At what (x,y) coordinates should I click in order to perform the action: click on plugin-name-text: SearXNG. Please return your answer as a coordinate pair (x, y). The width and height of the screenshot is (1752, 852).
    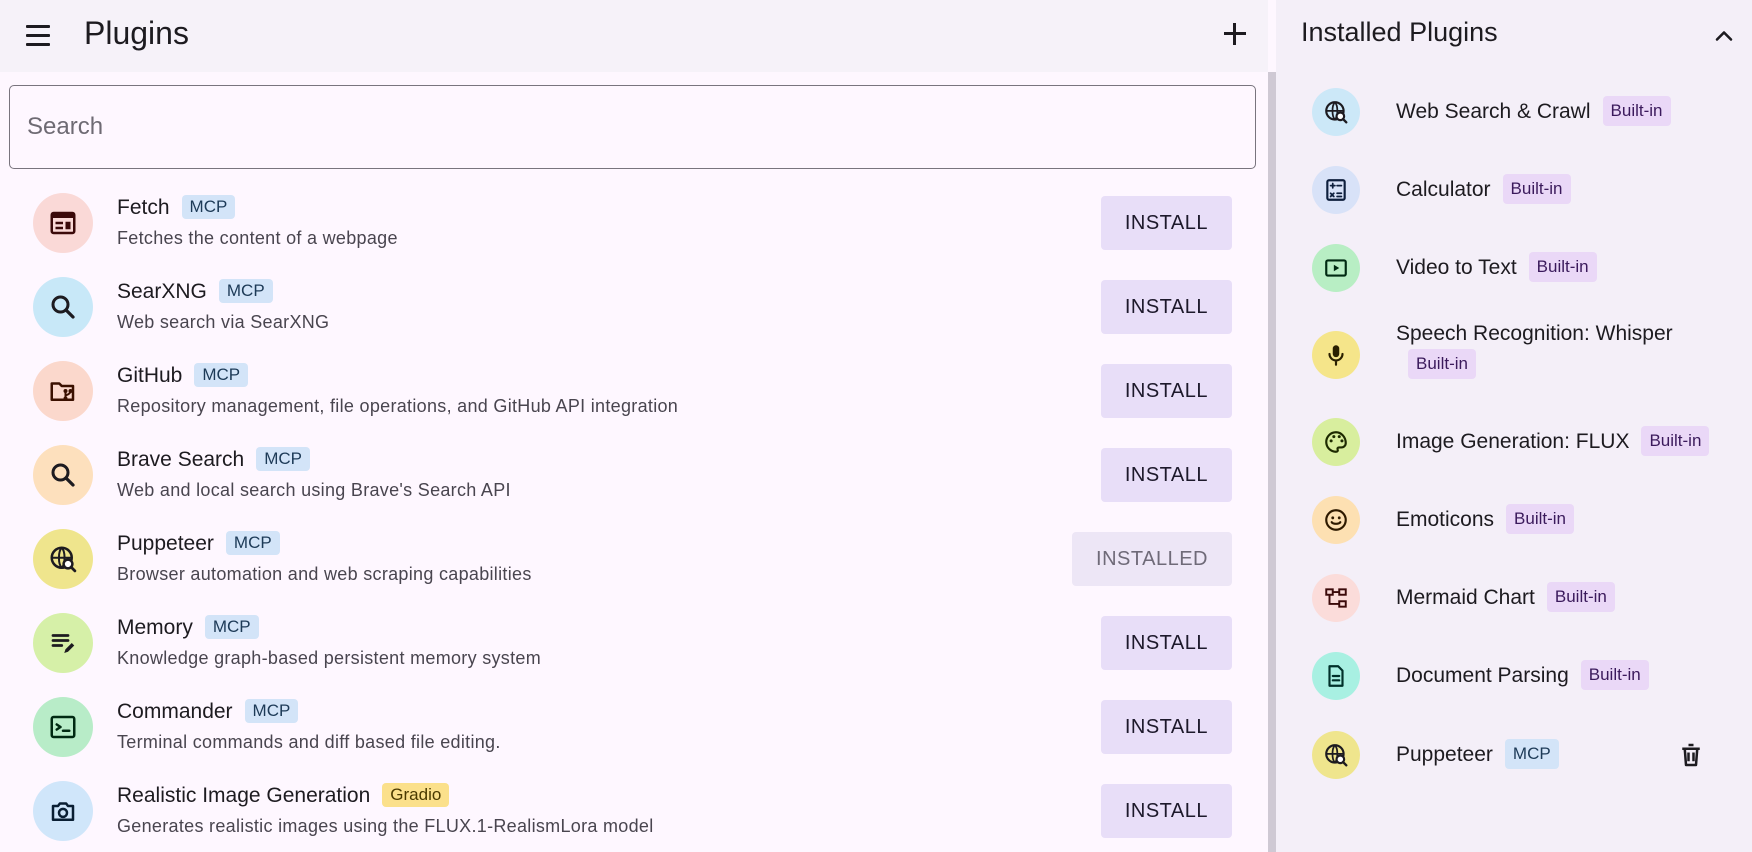
    Looking at the image, I should click on (162, 291).